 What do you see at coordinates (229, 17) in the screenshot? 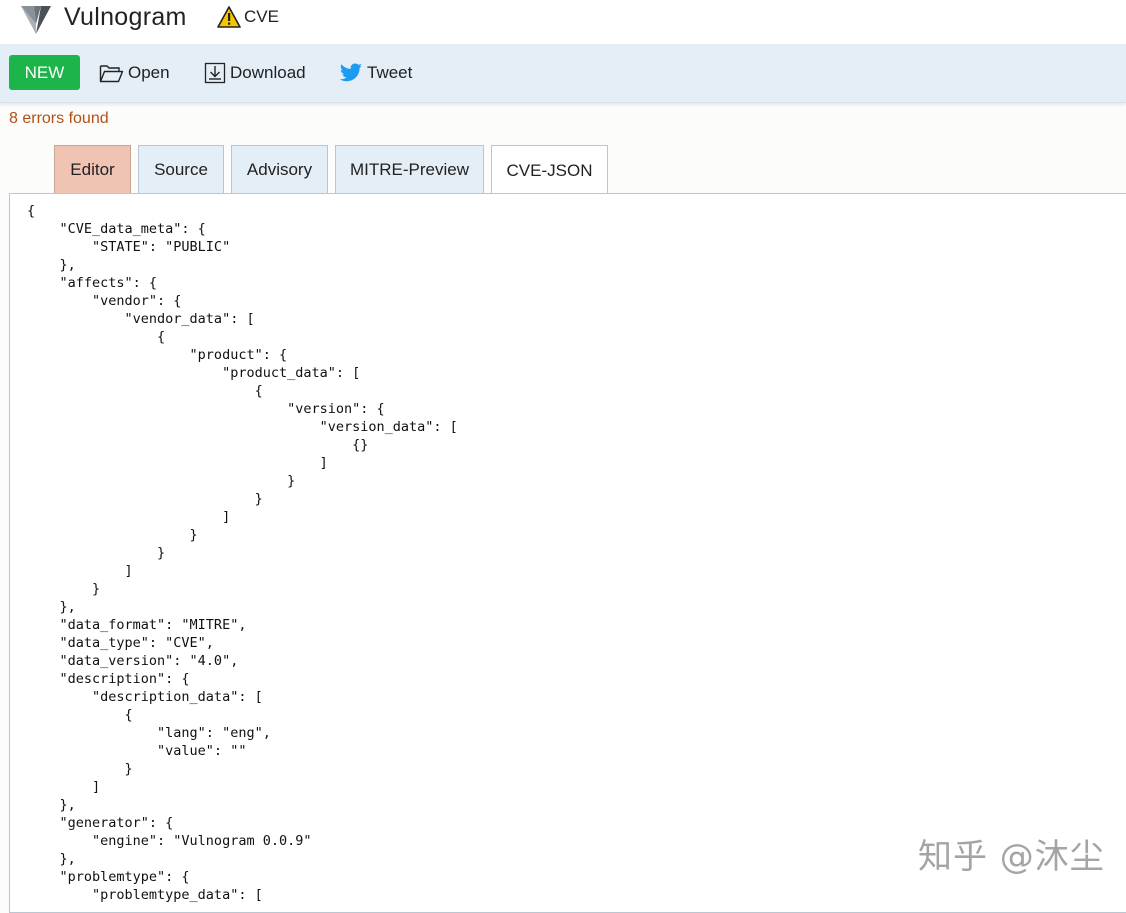
I see `warning-icon` at bounding box center [229, 17].